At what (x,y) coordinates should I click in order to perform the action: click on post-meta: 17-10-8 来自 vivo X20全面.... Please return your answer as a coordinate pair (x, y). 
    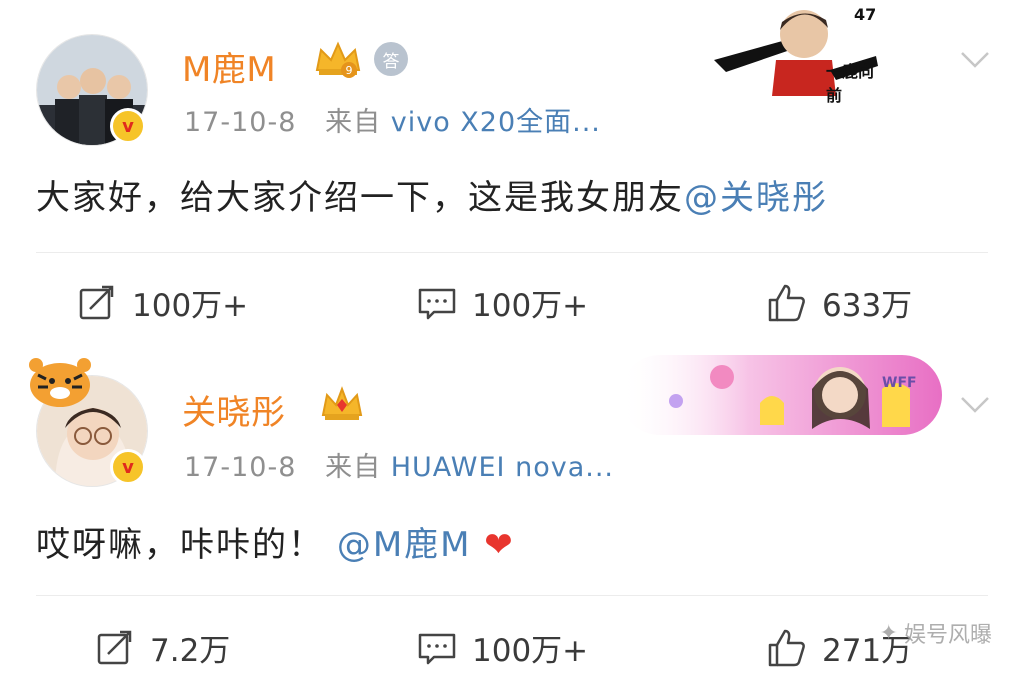
    Looking at the image, I should click on (392, 119).